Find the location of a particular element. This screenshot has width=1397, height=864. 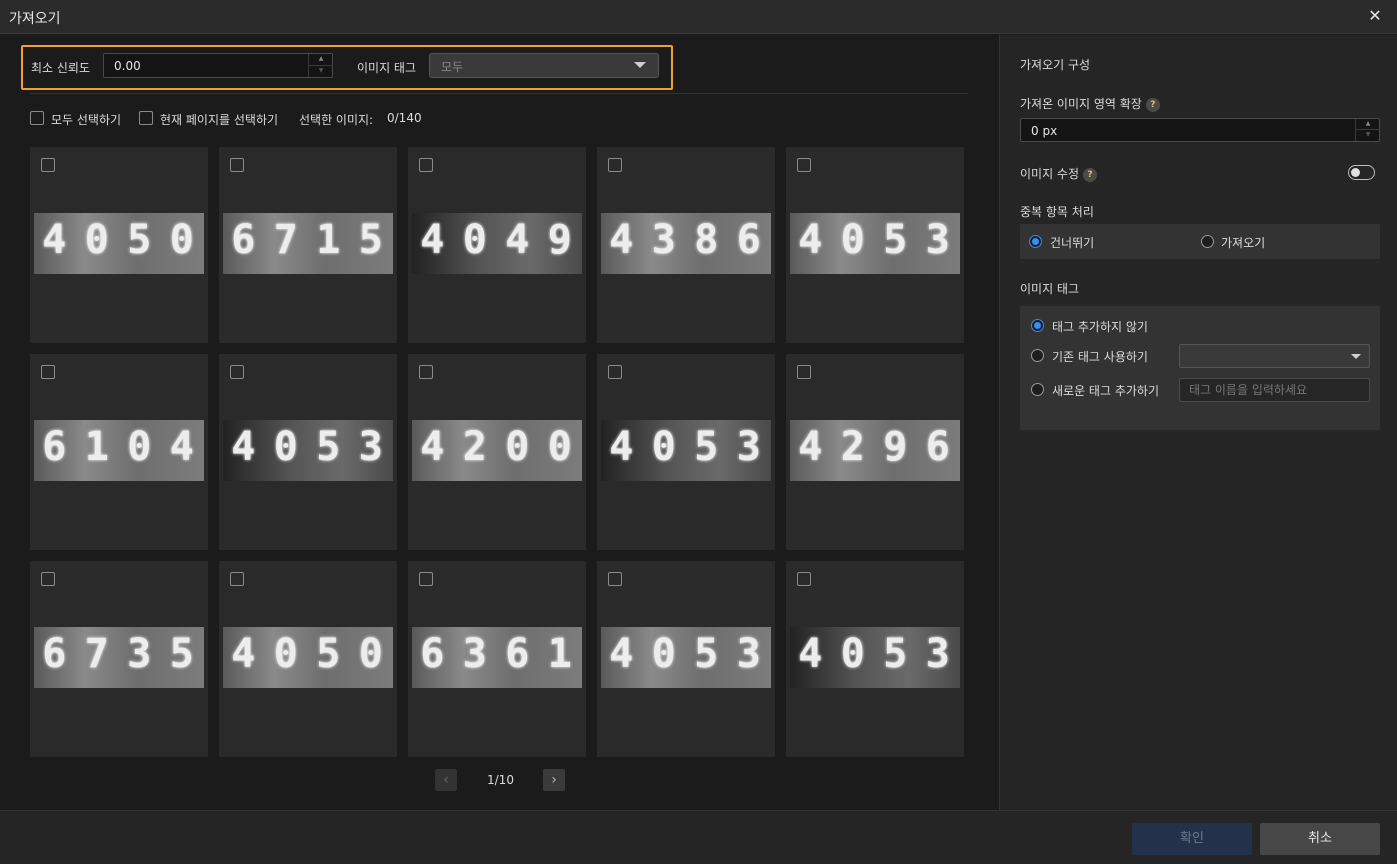

expand-area-value: 0 px is located at coordinates (1044, 131).